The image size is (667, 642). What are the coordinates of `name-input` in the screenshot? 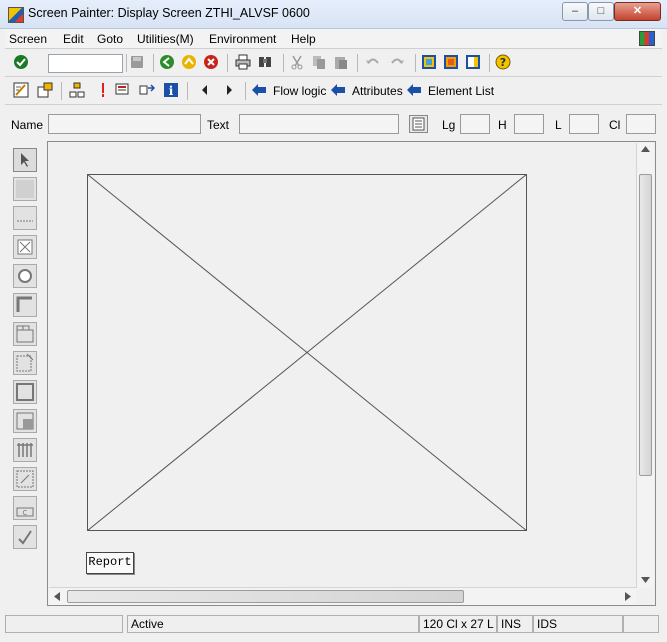 It's located at (124, 124).